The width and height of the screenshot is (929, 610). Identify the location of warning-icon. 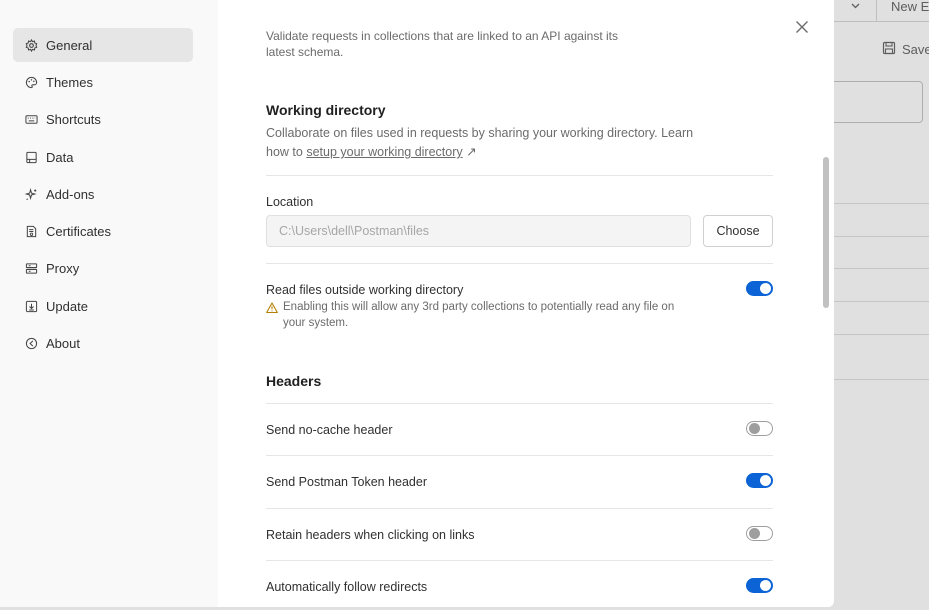
(272, 307).